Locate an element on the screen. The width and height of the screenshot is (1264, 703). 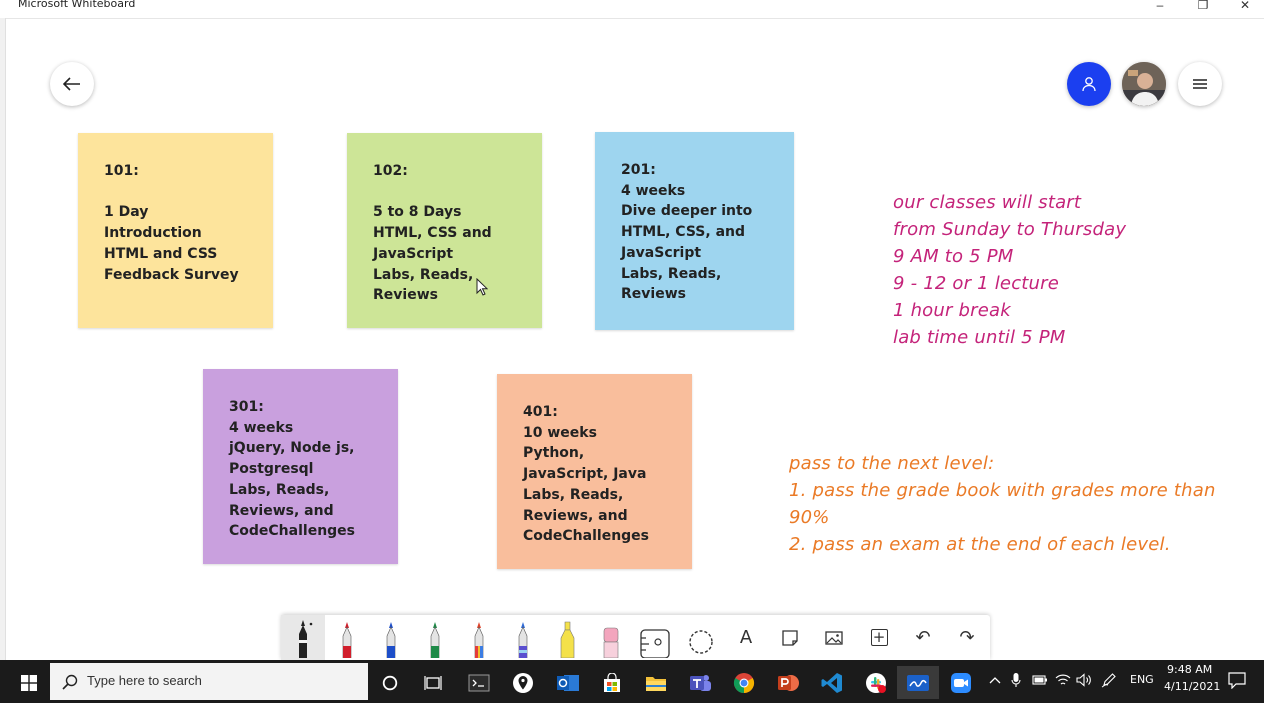
rainbow-pen-tool is located at coordinates (479, 637).